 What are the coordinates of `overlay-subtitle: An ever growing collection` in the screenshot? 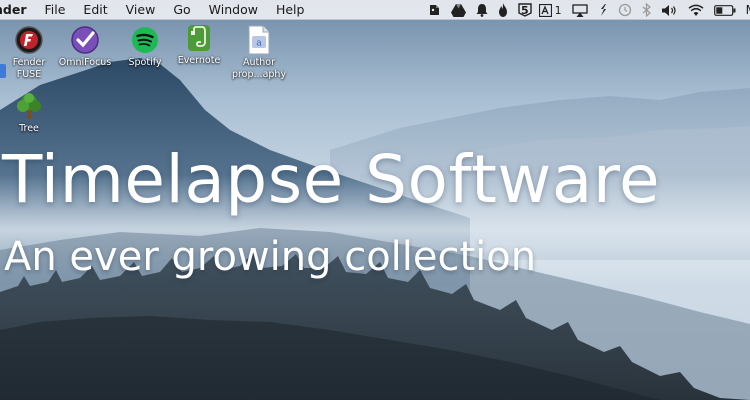 It's located at (270, 257).